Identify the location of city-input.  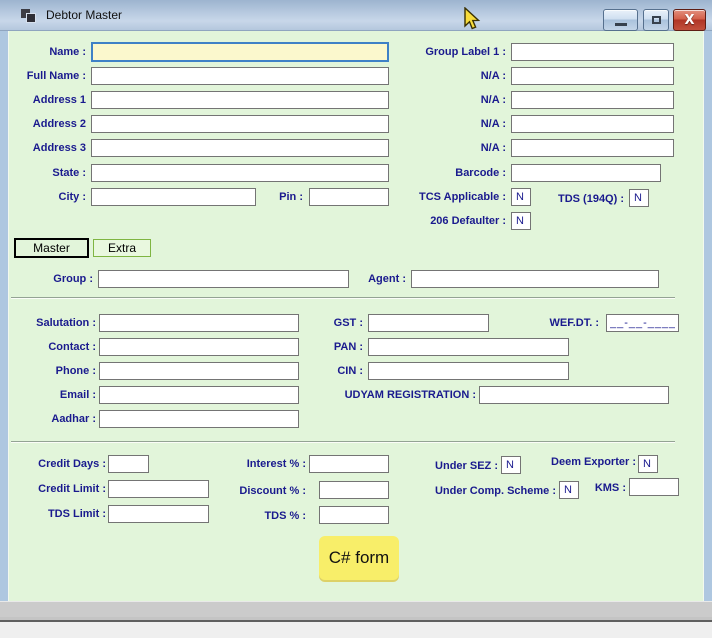
(173, 197).